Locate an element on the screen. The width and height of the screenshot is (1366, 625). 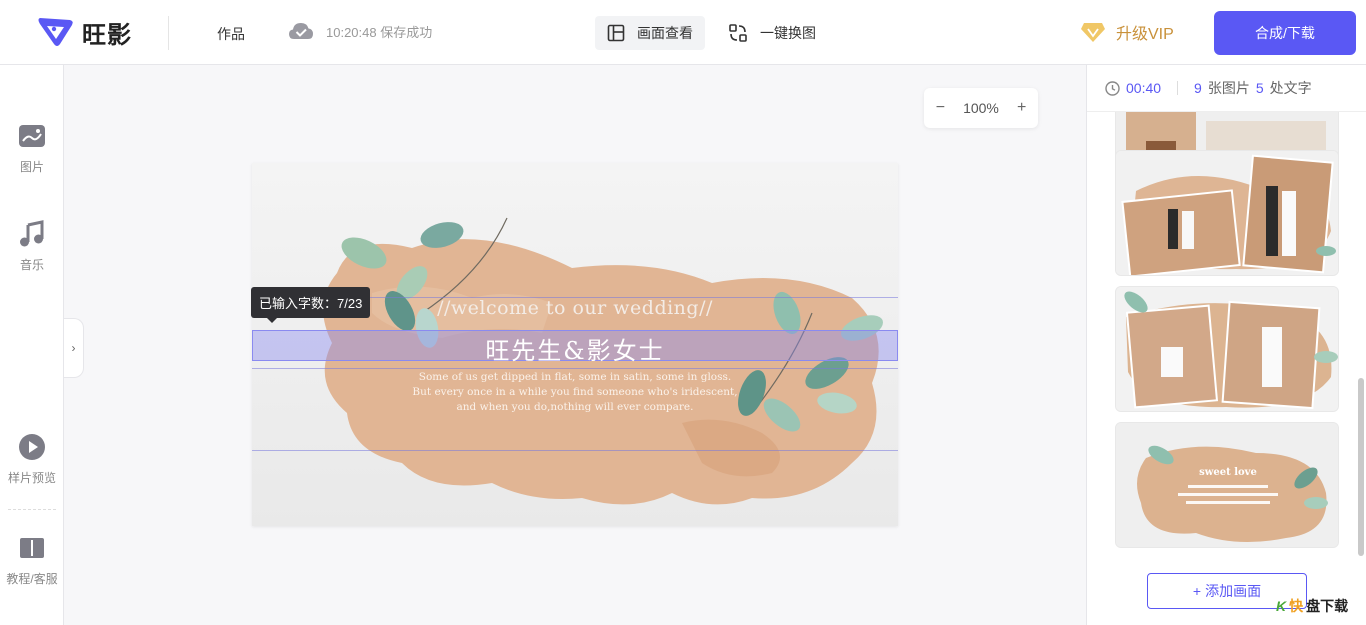
watermark-logo: K 快 盘下载 is located at coordinates (1312, 606).